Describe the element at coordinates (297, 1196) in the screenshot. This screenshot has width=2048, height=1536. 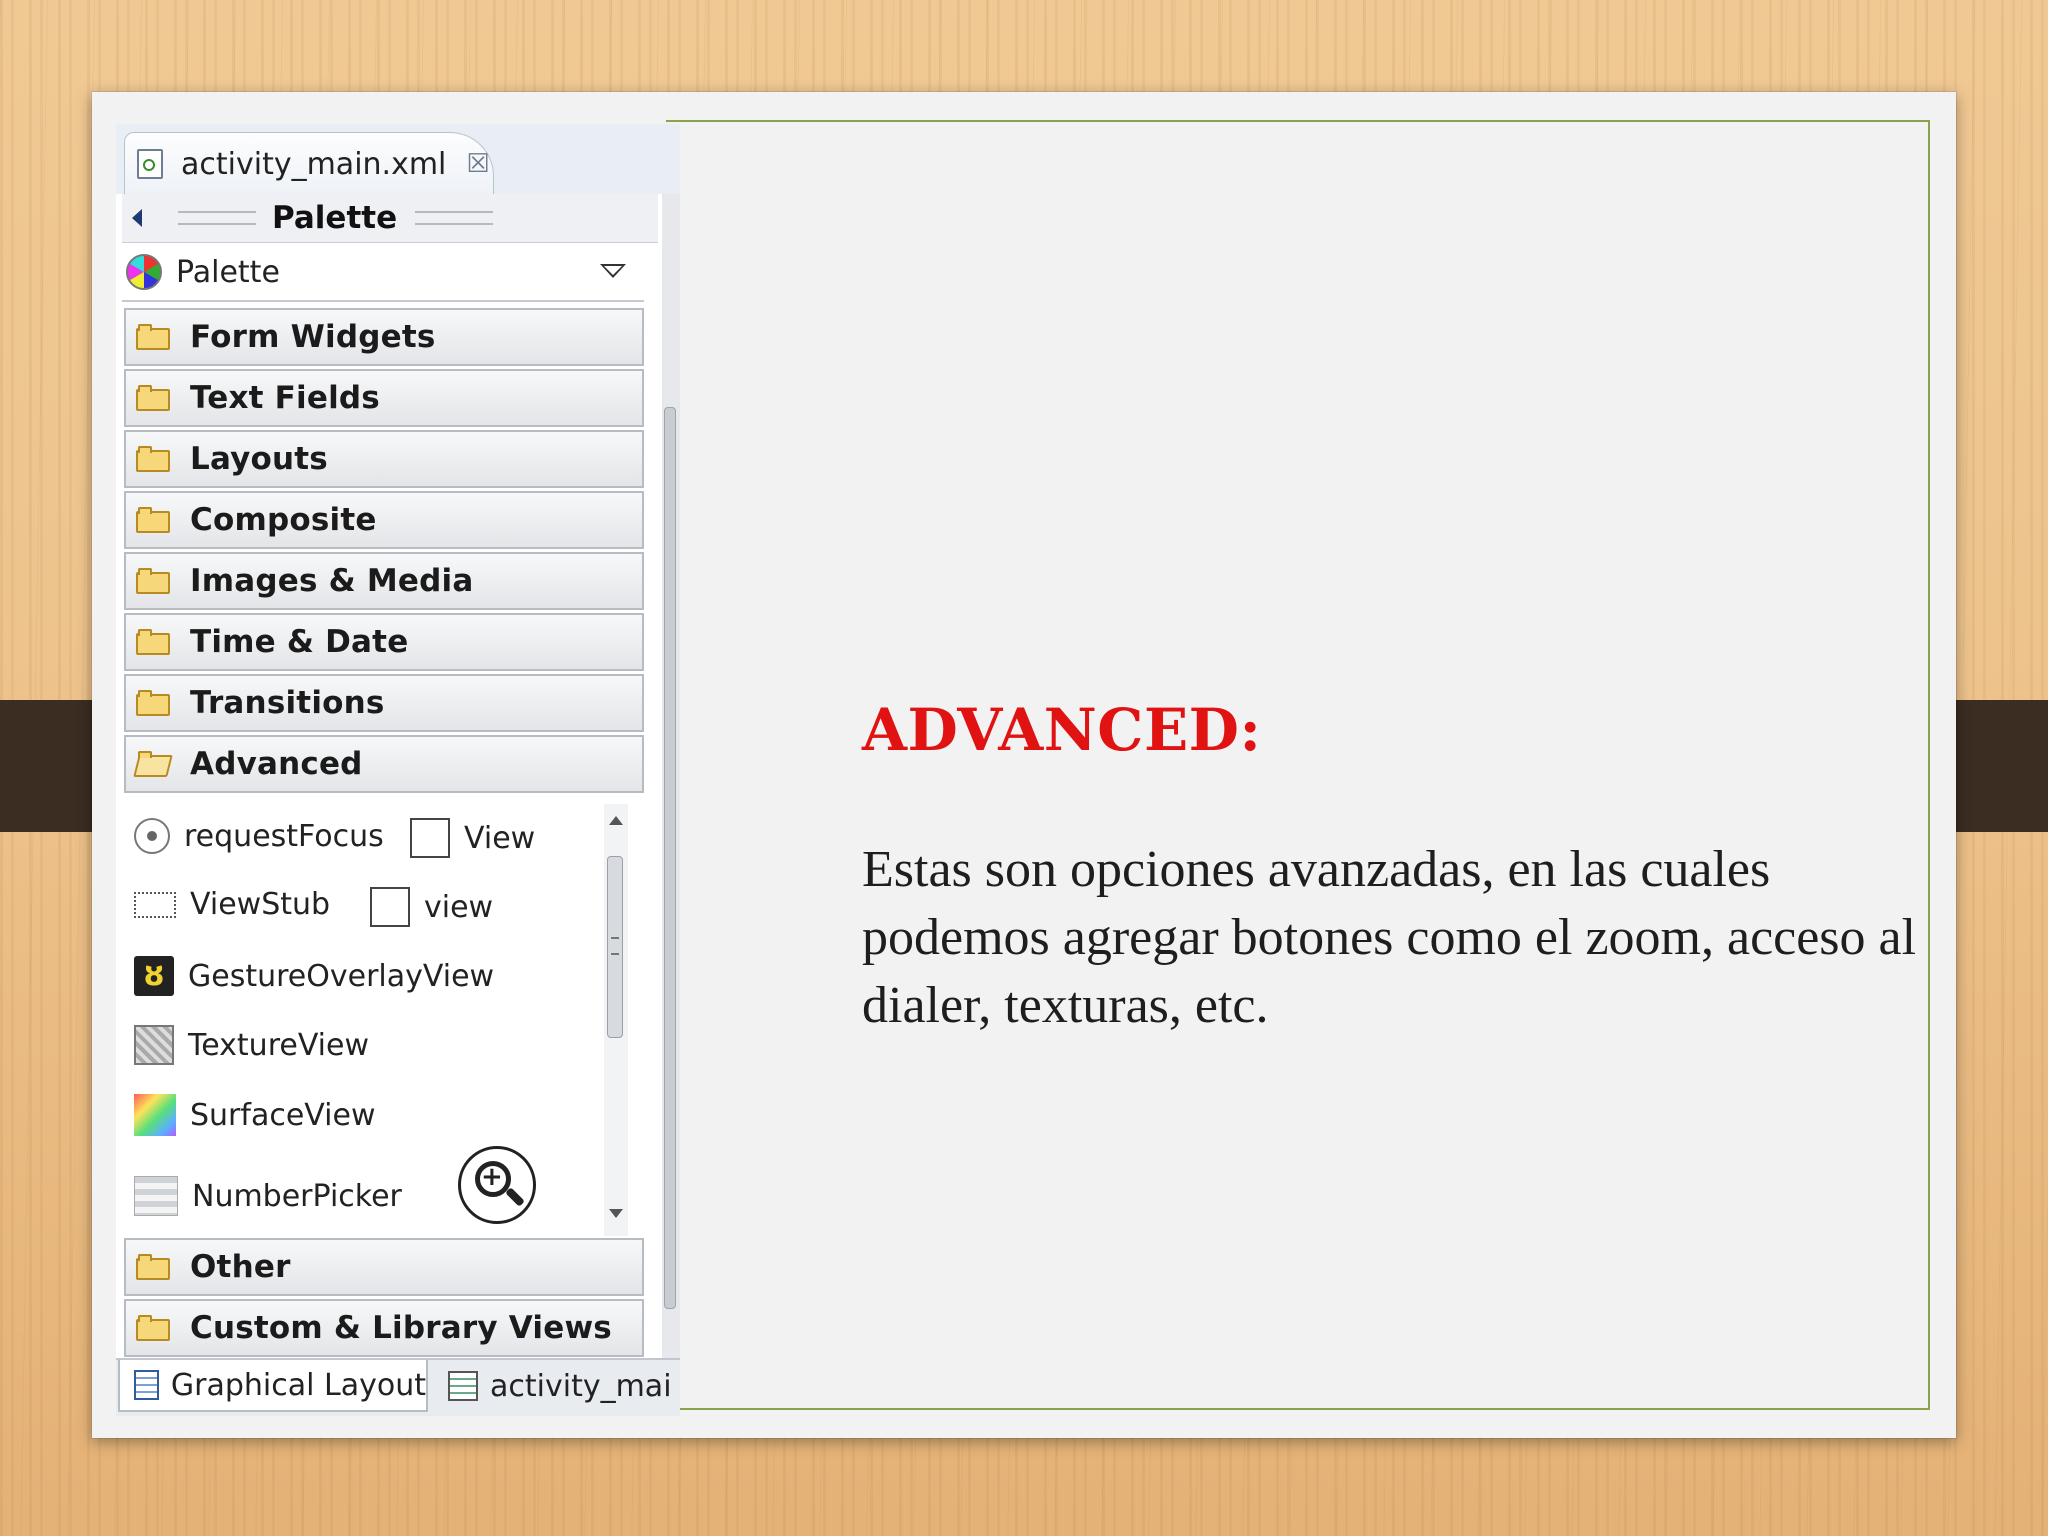
I see `item-label: NumberPicker` at that location.